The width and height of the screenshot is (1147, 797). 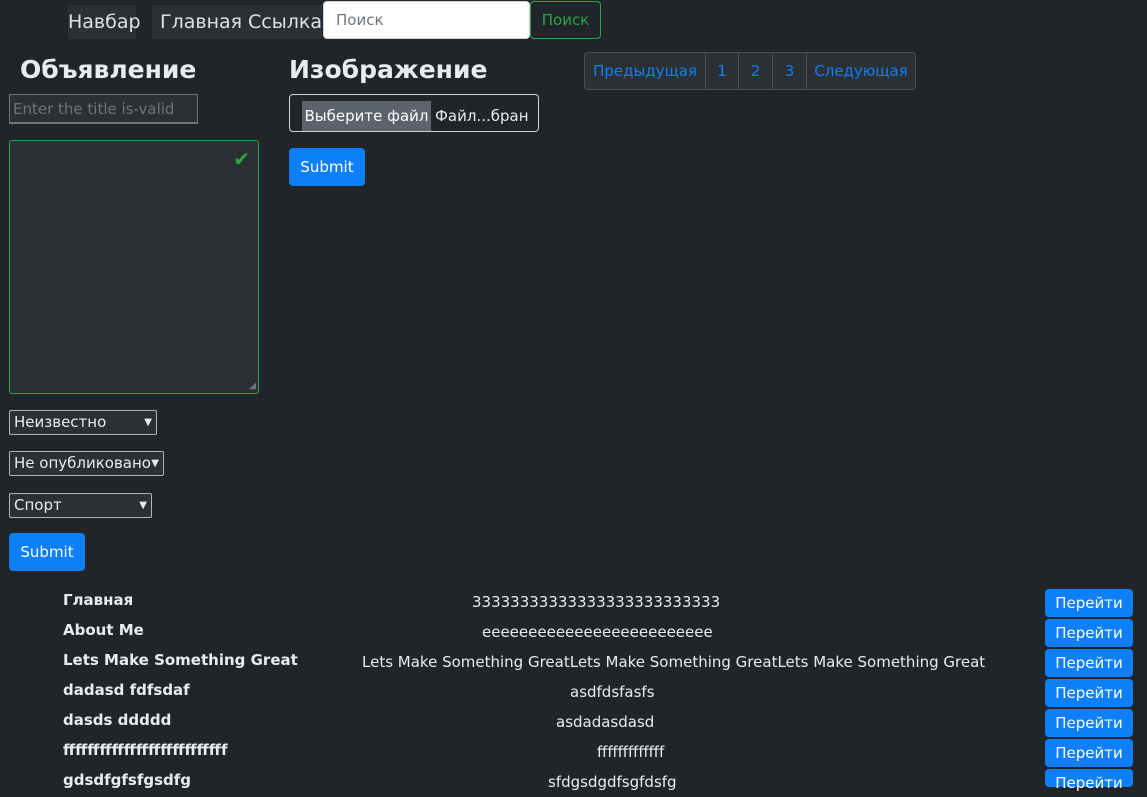 What do you see at coordinates (103, 109) in the screenshot?
I see `title-input: Enter the title is-valid` at bounding box center [103, 109].